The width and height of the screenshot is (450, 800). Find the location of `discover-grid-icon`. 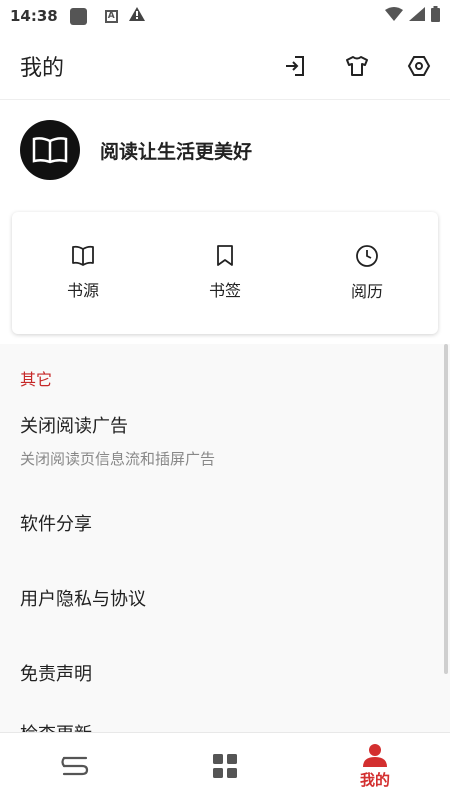

discover-grid-icon is located at coordinates (225, 765).